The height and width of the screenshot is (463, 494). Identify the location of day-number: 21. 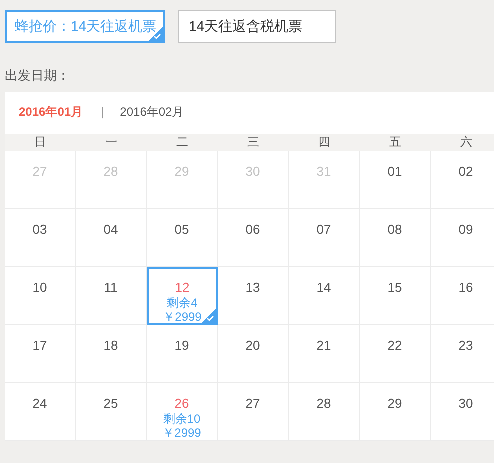
(324, 346).